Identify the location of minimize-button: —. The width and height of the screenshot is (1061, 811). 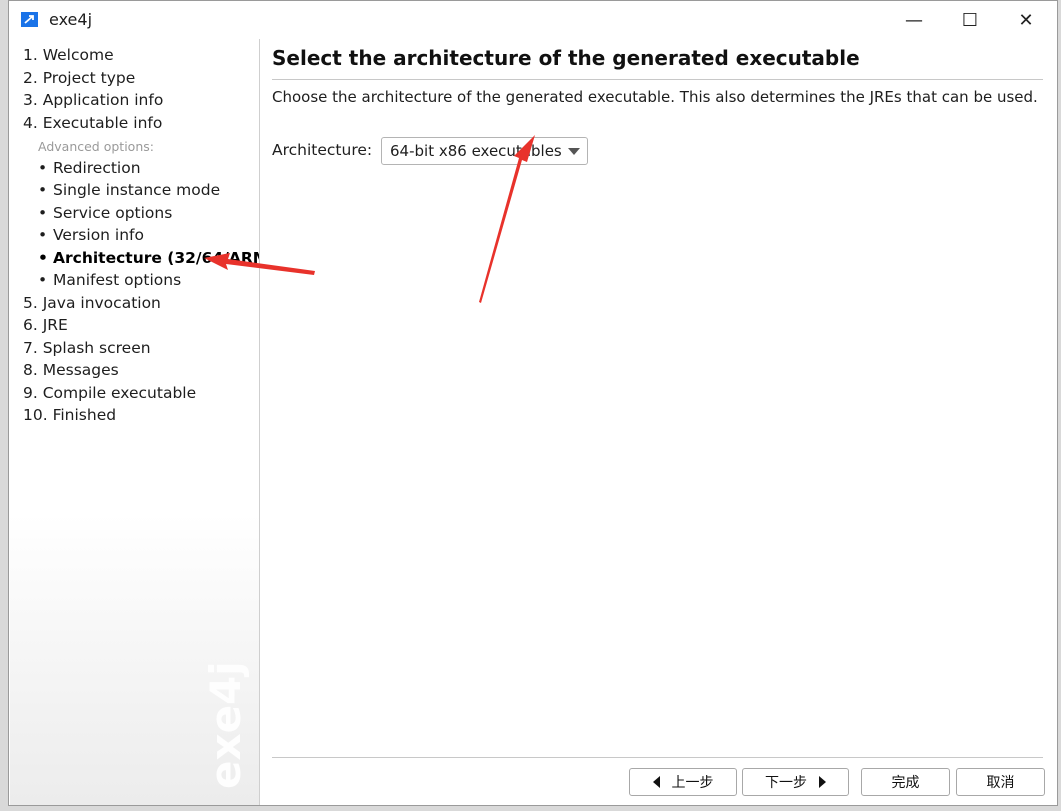
(914, 20).